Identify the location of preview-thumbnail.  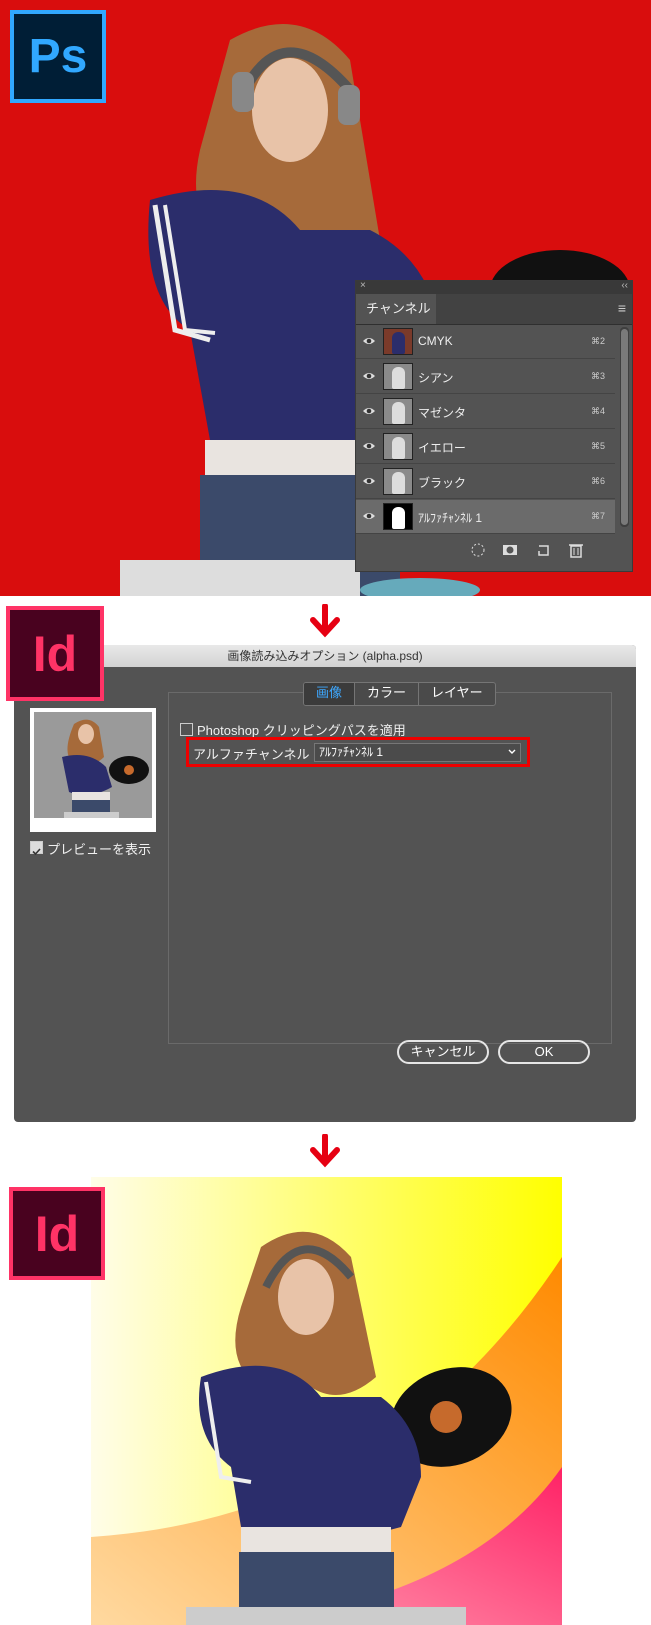
(93, 770).